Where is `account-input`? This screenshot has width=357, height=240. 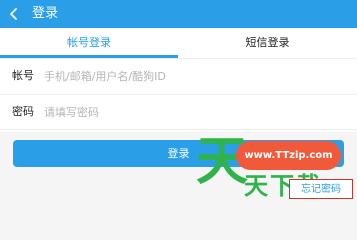
account-input is located at coordinates (194, 76).